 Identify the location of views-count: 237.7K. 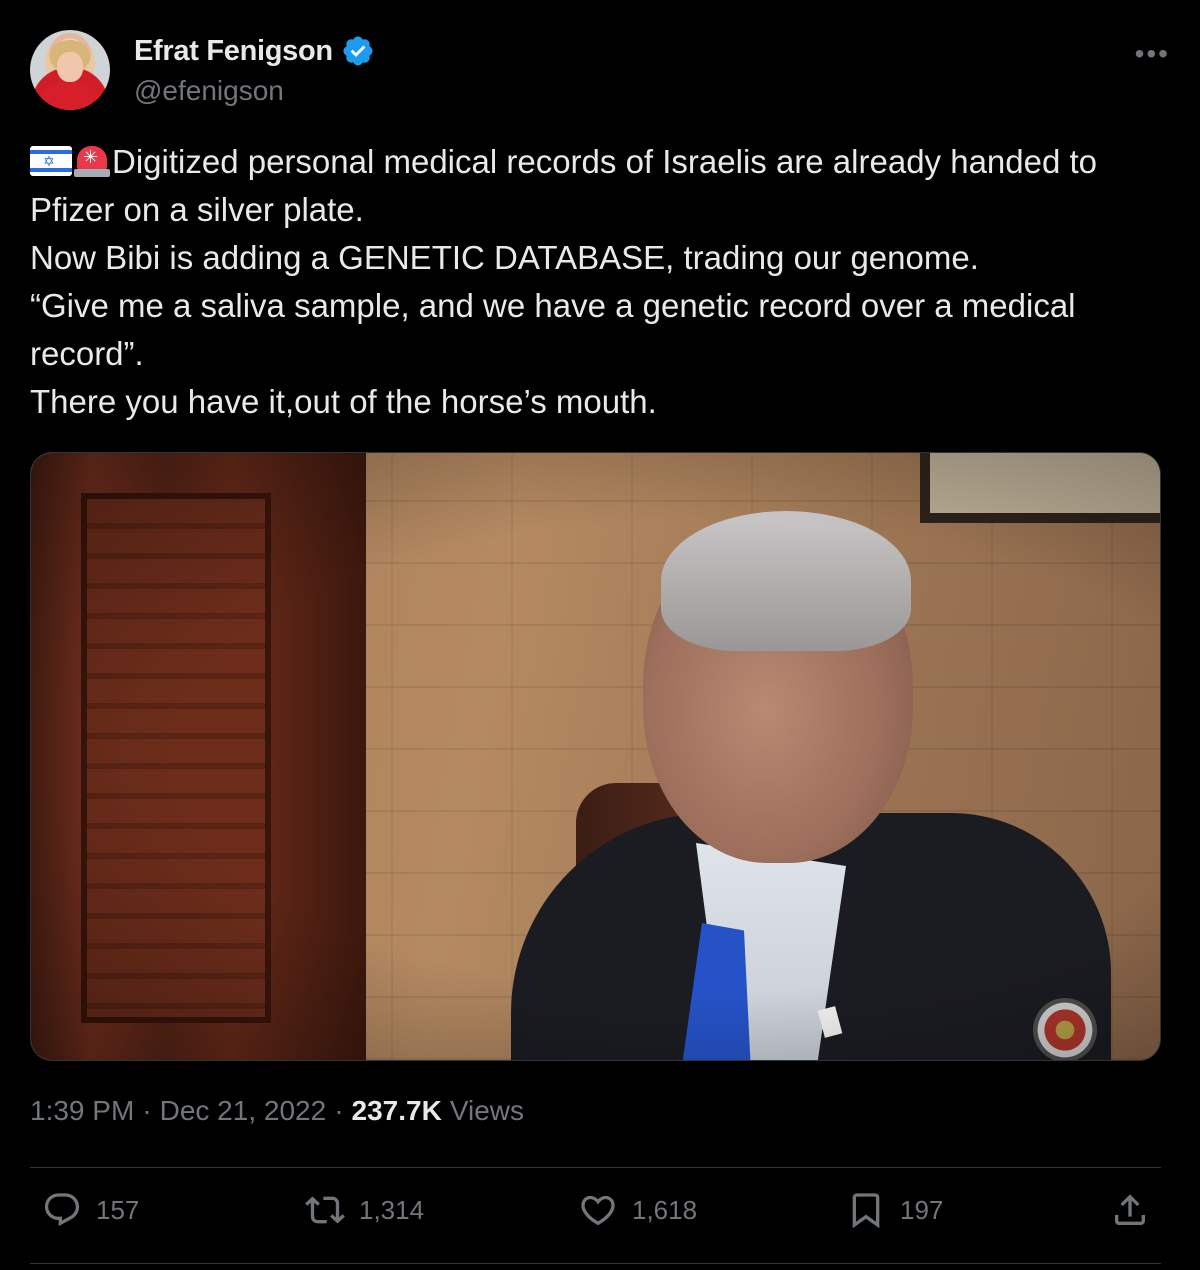
(396, 1110).